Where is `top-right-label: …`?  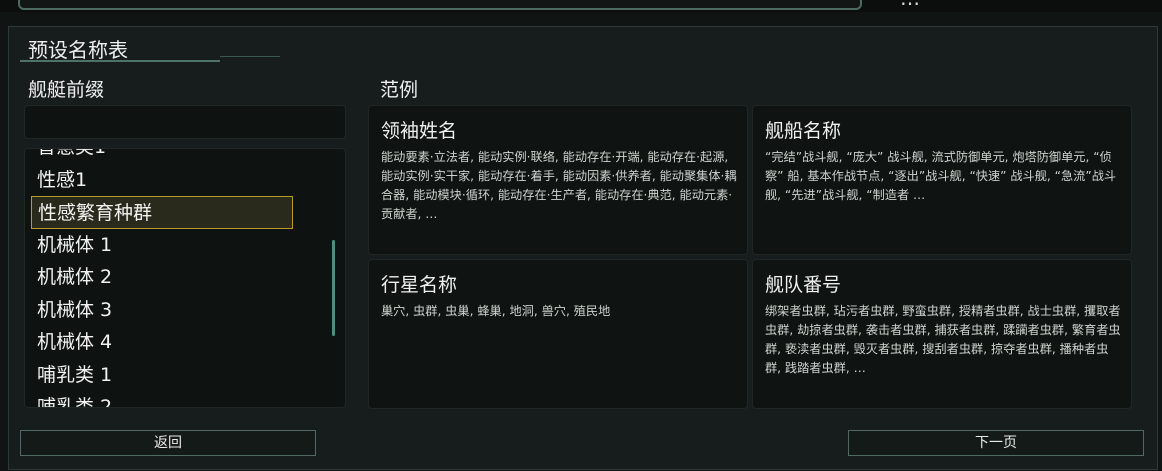 top-right-label: … is located at coordinates (1000, 5).